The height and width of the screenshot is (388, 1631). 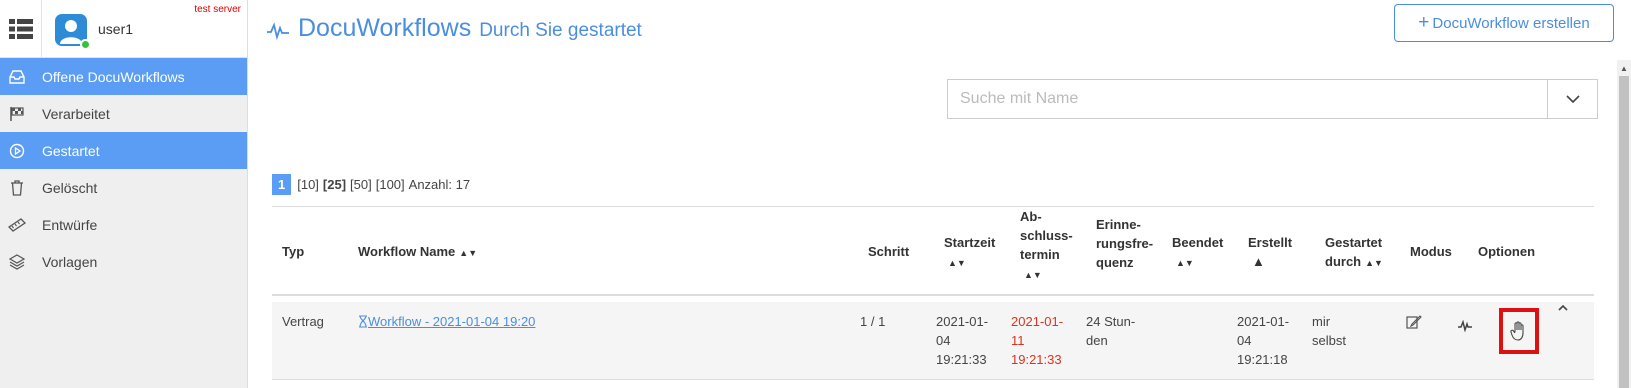 What do you see at coordinates (1244, 340) in the screenshot?
I see `created-date-2: 04` at bounding box center [1244, 340].